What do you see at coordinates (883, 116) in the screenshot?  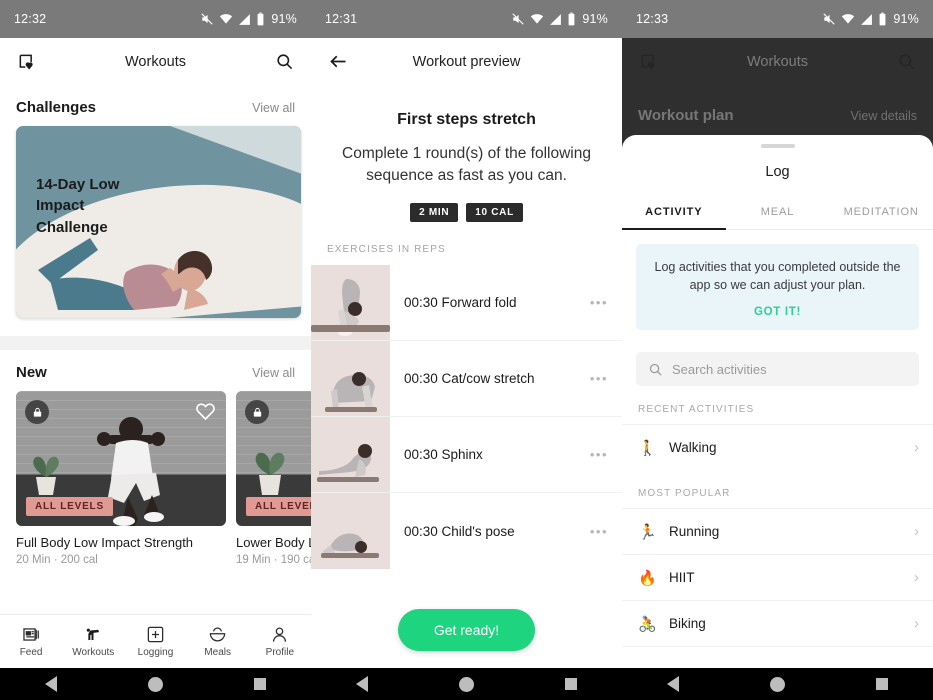 I see `dimmed-section-link: View details` at bounding box center [883, 116].